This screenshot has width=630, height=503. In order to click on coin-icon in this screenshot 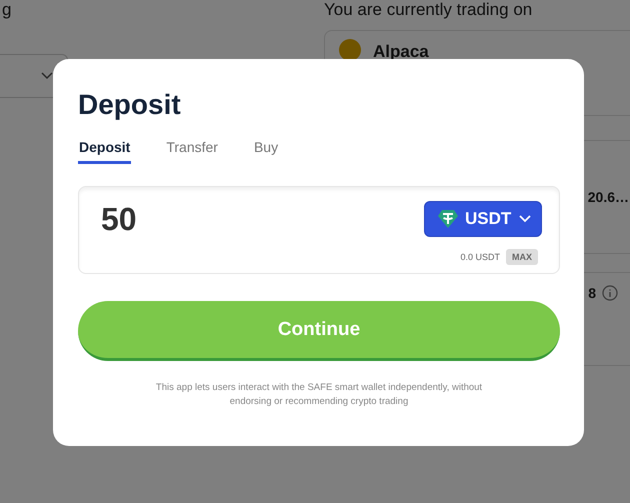, I will do `click(350, 50)`.